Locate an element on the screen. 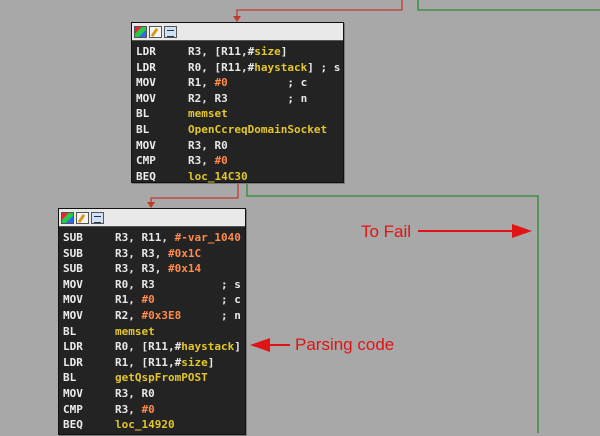 This screenshot has width=600, height=436. symbol-reference: getQspFromPOST is located at coordinates (161, 378).